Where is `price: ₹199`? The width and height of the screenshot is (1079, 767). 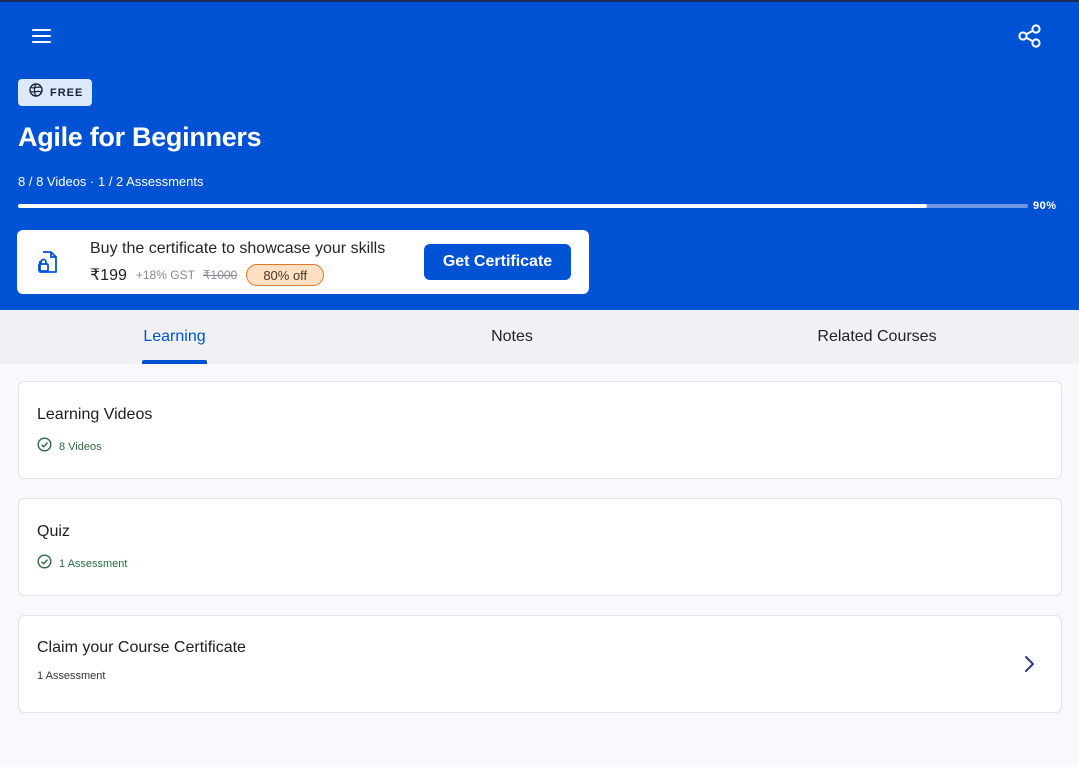 price: ₹199 is located at coordinates (108, 275).